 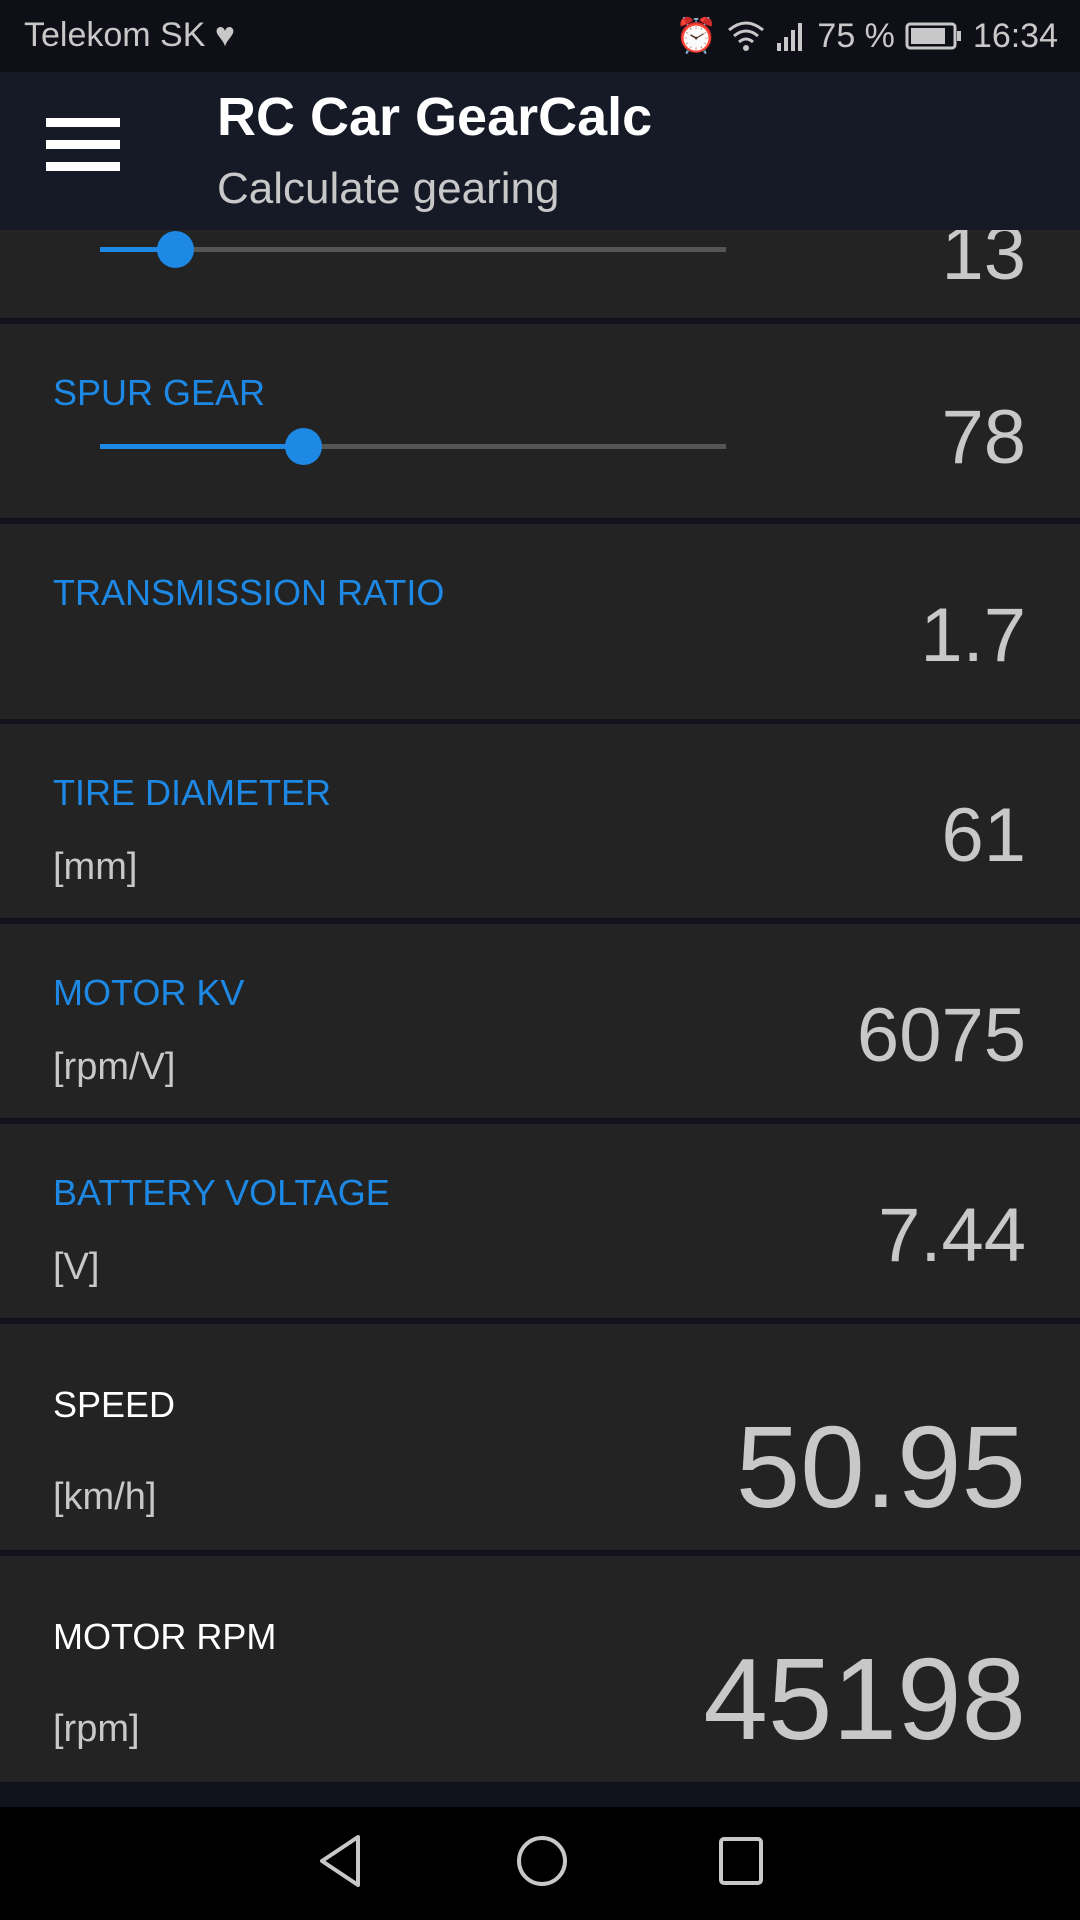 What do you see at coordinates (192, 792) in the screenshot?
I see `tire-label: TIRE DIAMETER` at bounding box center [192, 792].